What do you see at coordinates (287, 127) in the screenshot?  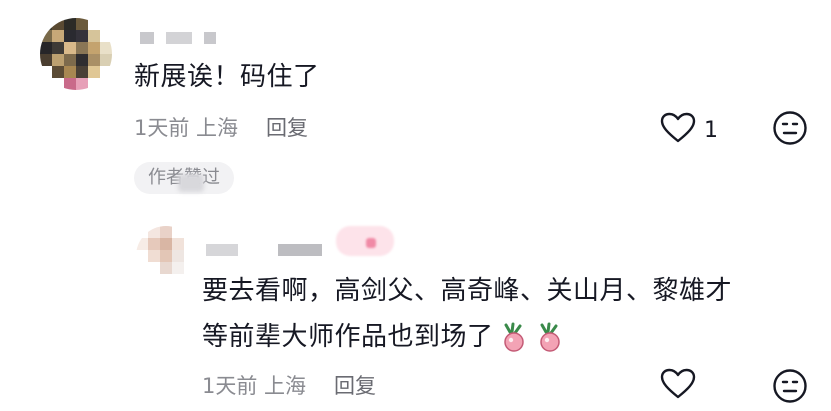 I see `comment-reply-button: 回复` at bounding box center [287, 127].